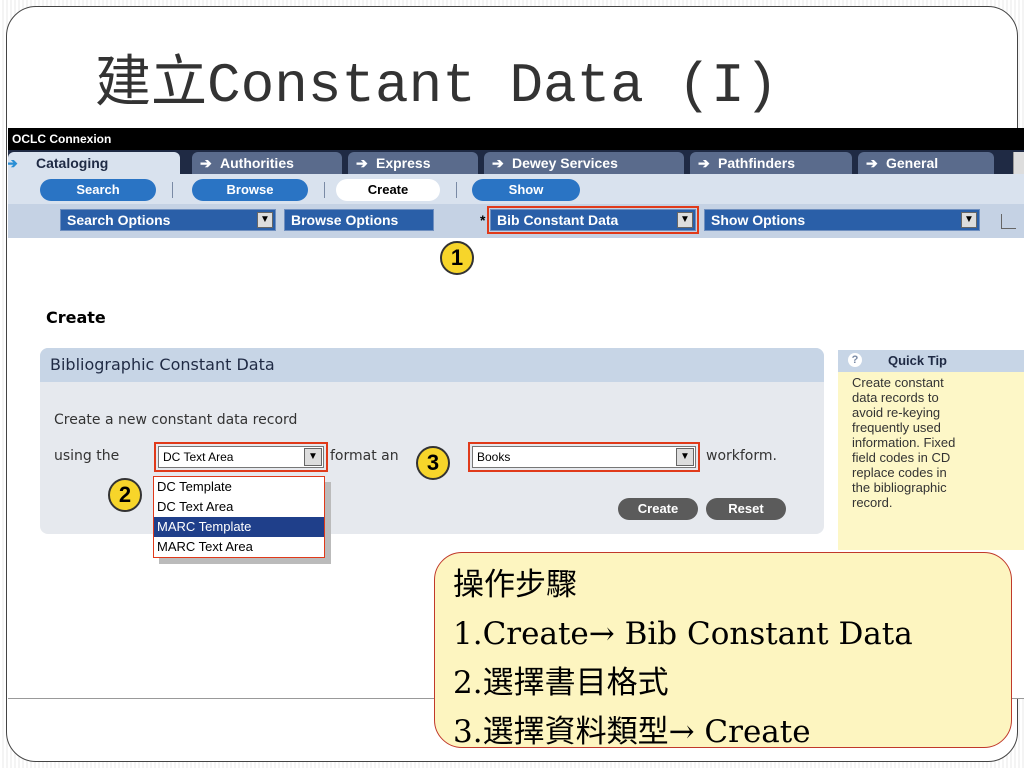 This screenshot has height=768, width=1024. What do you see at coordinates (119, 220) in the screenshot?
I see `select-label: Search Options` at bounding box center [119, 220].